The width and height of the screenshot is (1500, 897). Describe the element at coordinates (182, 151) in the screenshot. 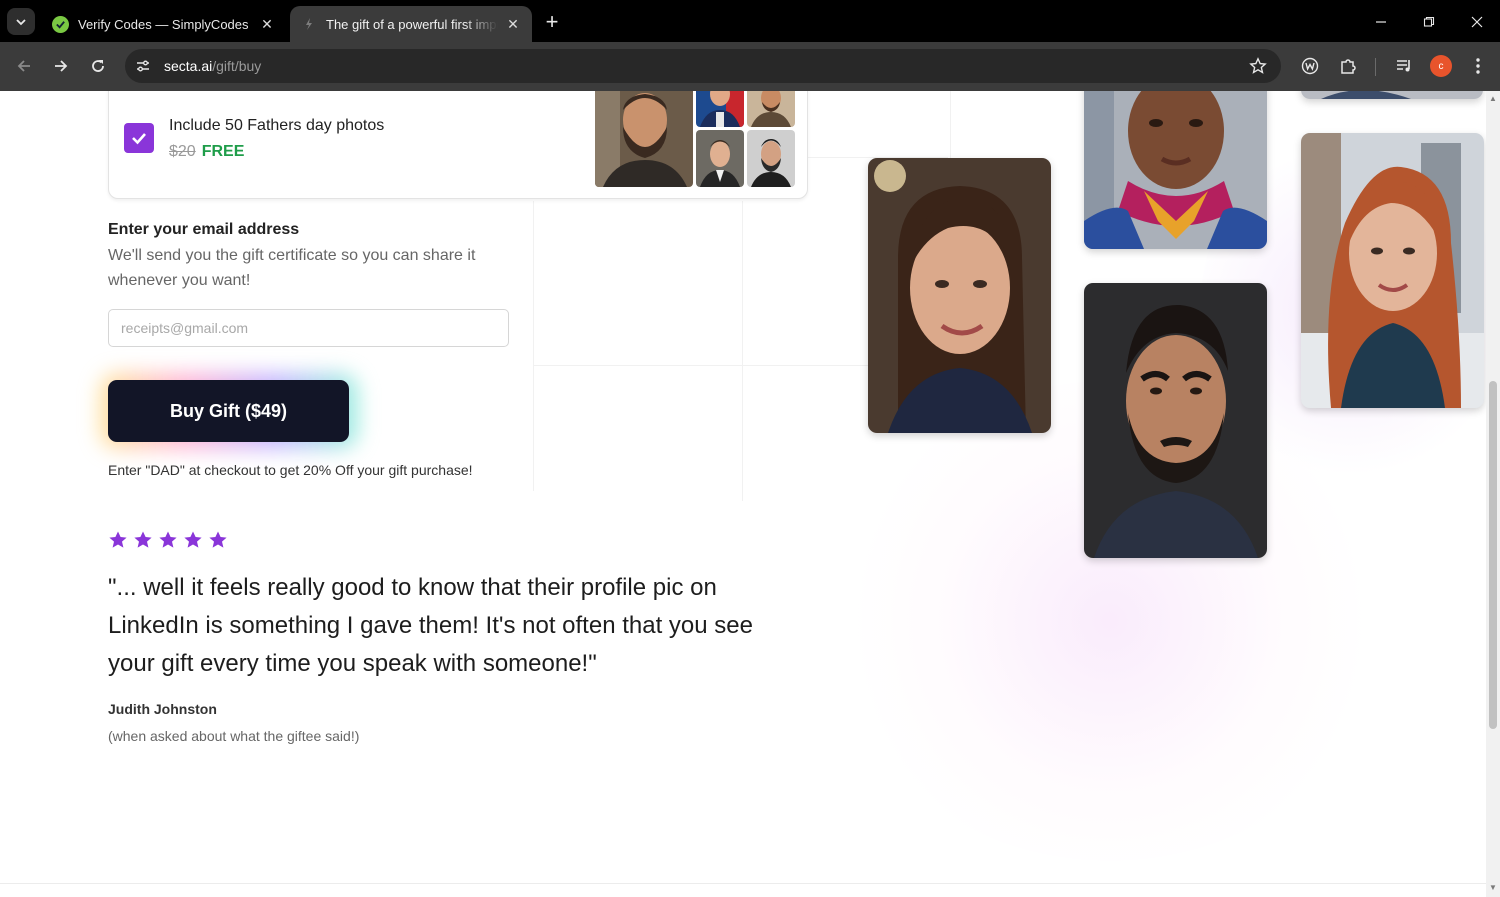

I see `addon-old-price: $20` at that location.